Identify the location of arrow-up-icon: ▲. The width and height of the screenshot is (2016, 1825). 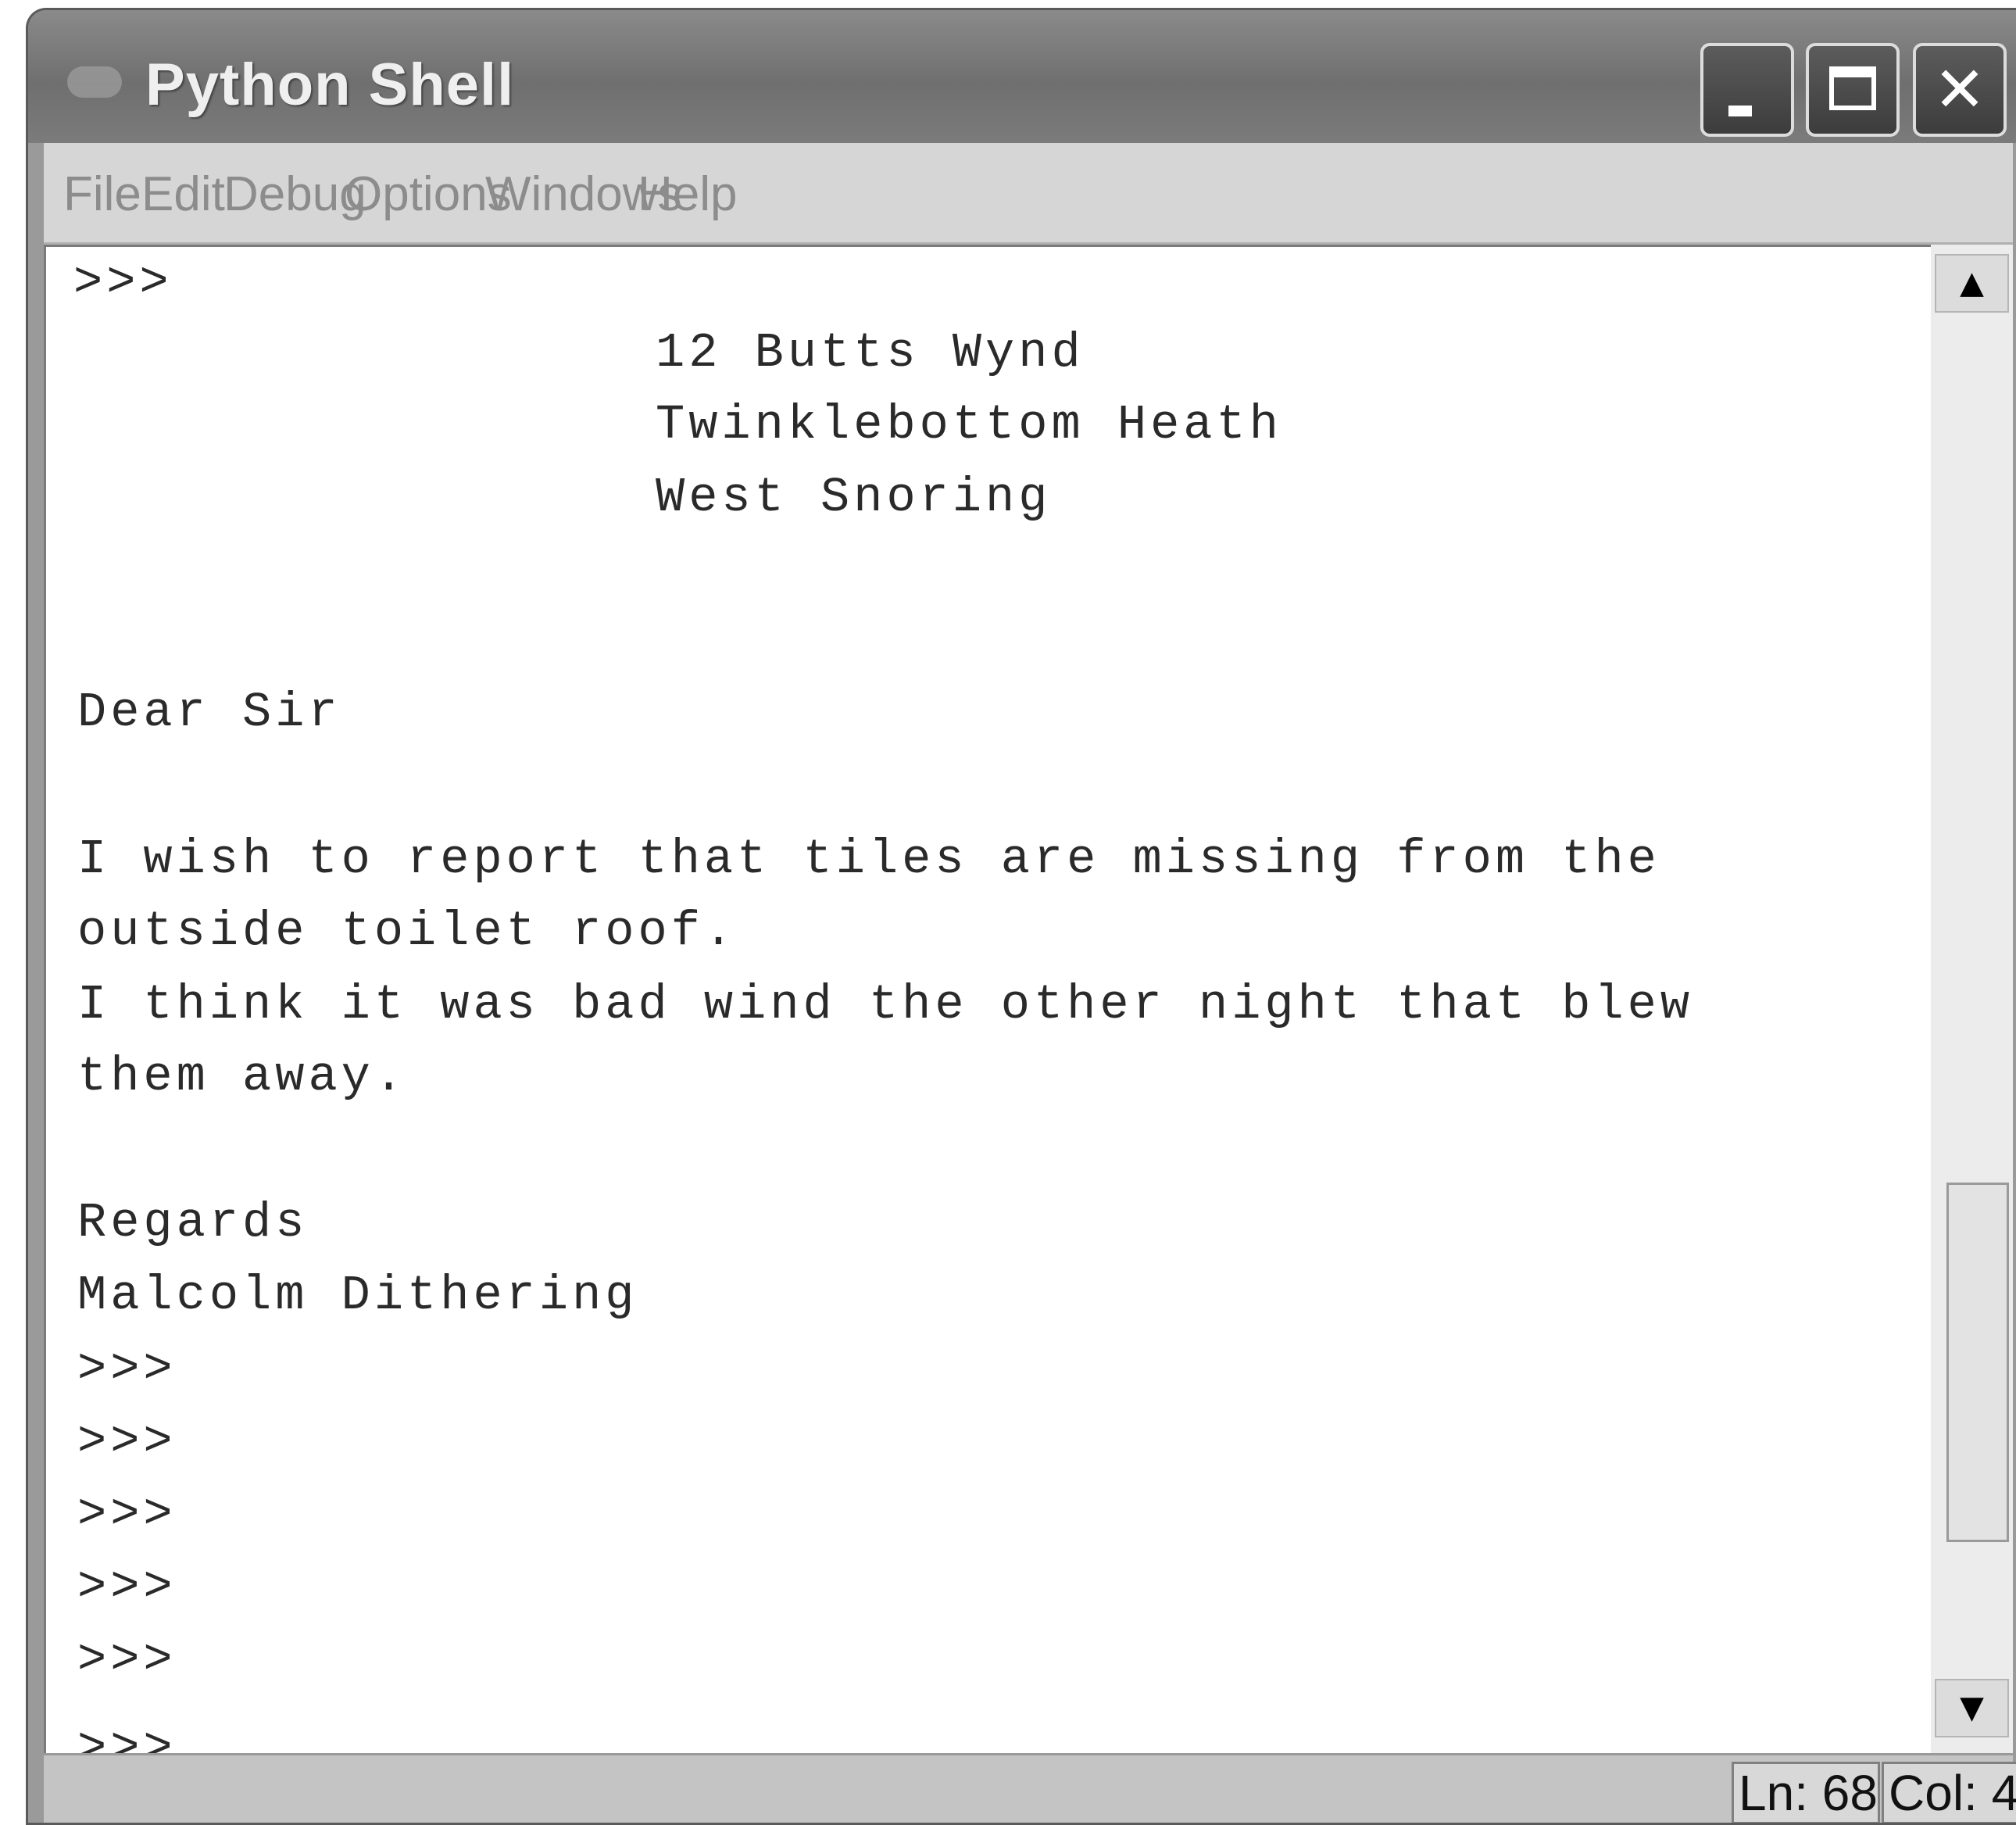
(1972, 283).